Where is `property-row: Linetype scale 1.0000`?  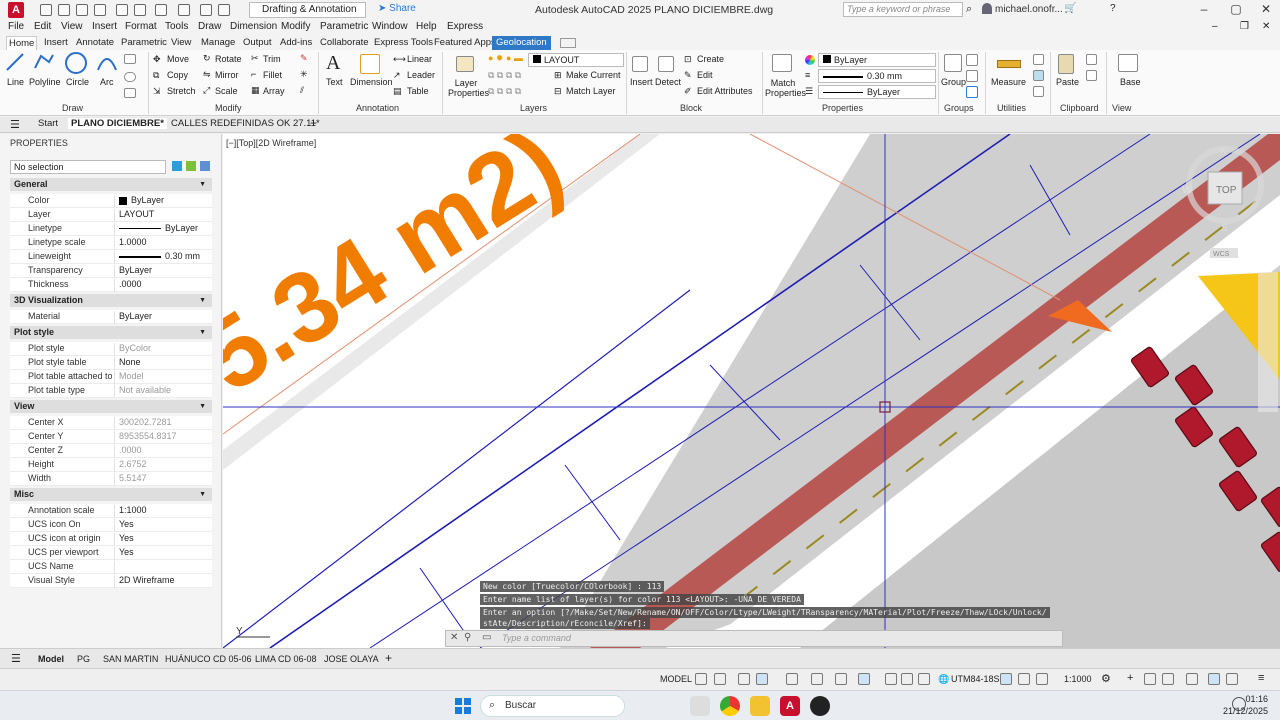 property-row: Linetype scale 1.0000 is located at coordinates (111, 243).